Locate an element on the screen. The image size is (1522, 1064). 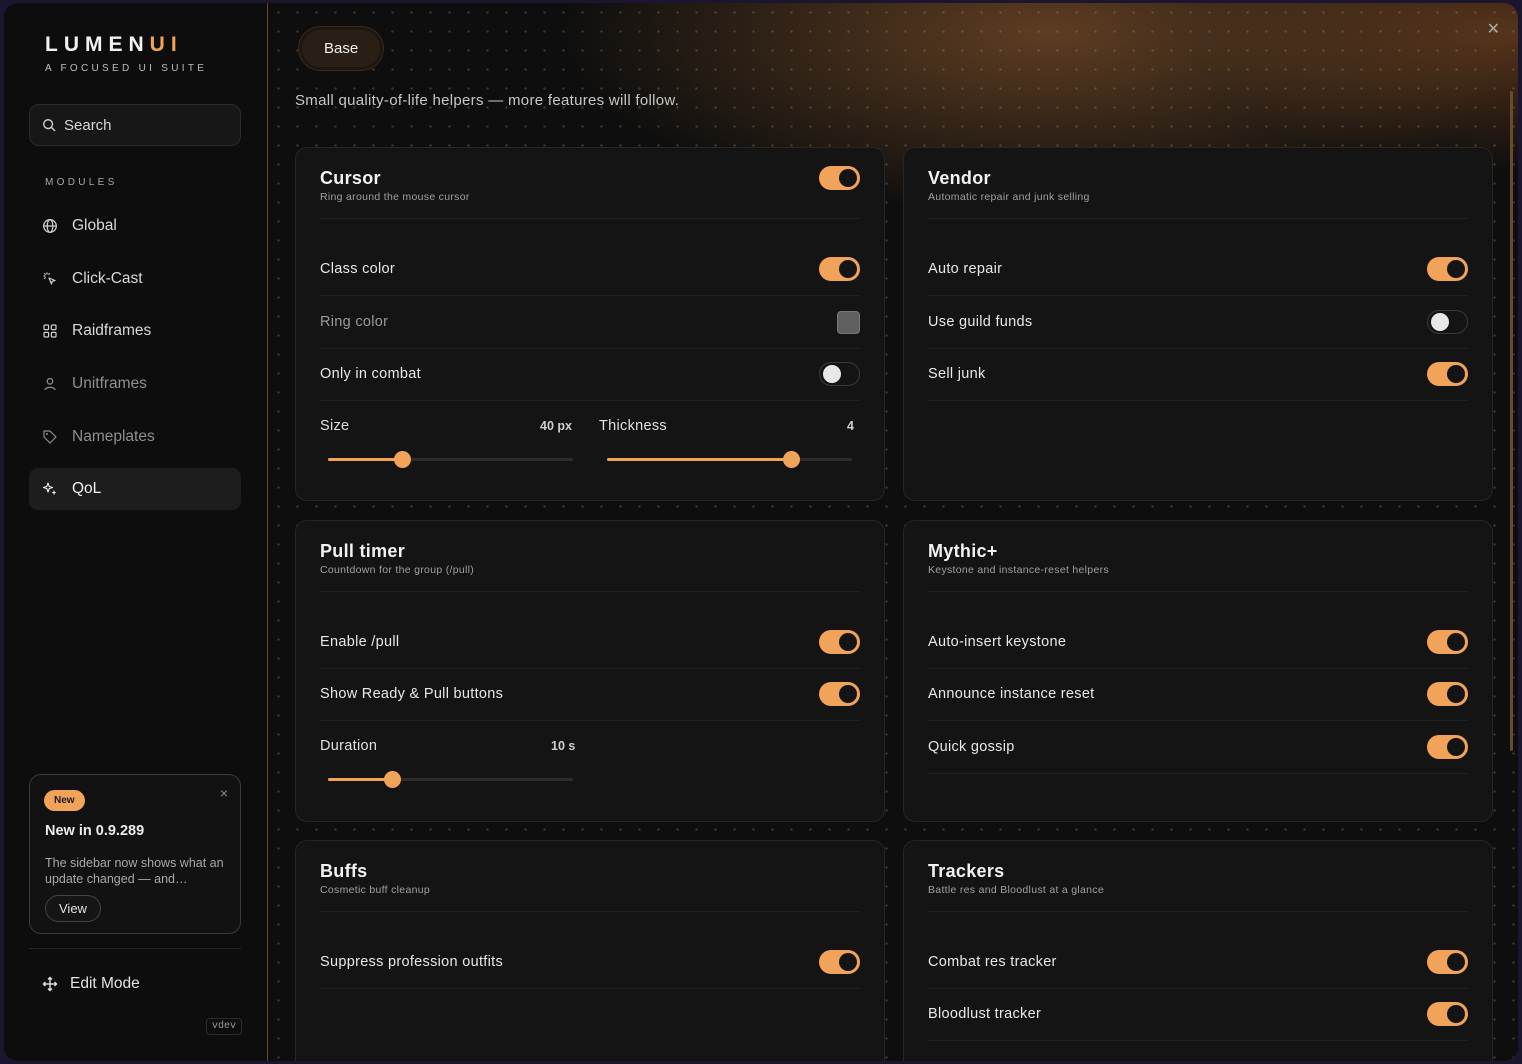
setting-label: Auto-insert keystone is located at coordinates (997, 642).